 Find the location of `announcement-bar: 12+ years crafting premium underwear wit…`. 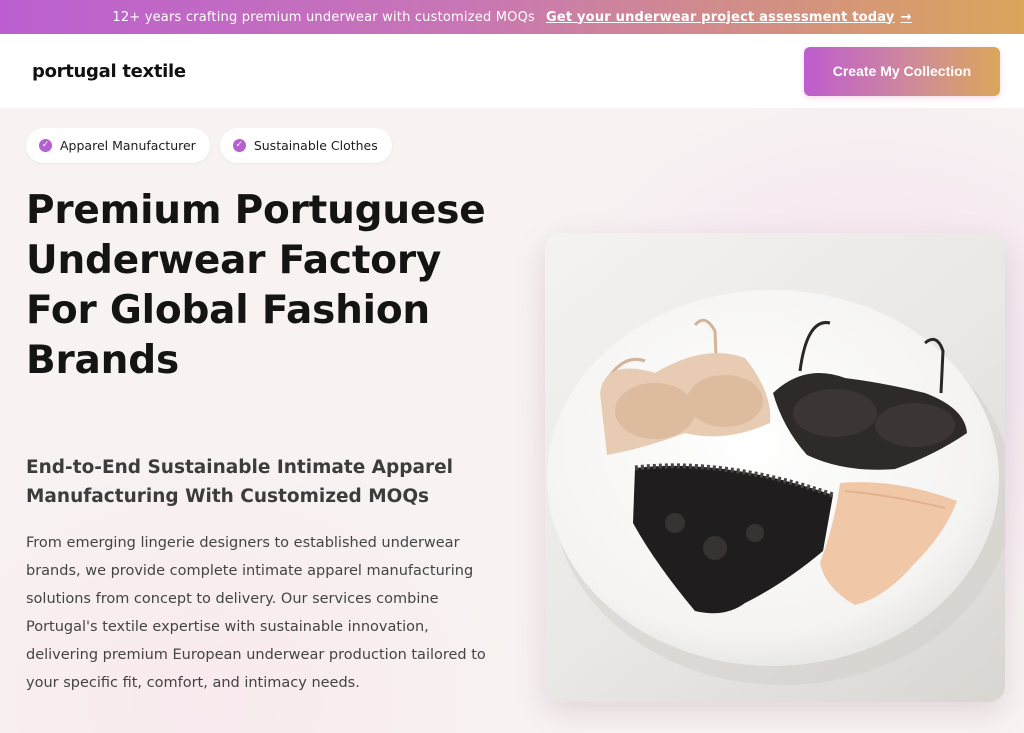

announcement-bar: 12+ years crafting premium underwear wit… is located at coordinates (512, 17).